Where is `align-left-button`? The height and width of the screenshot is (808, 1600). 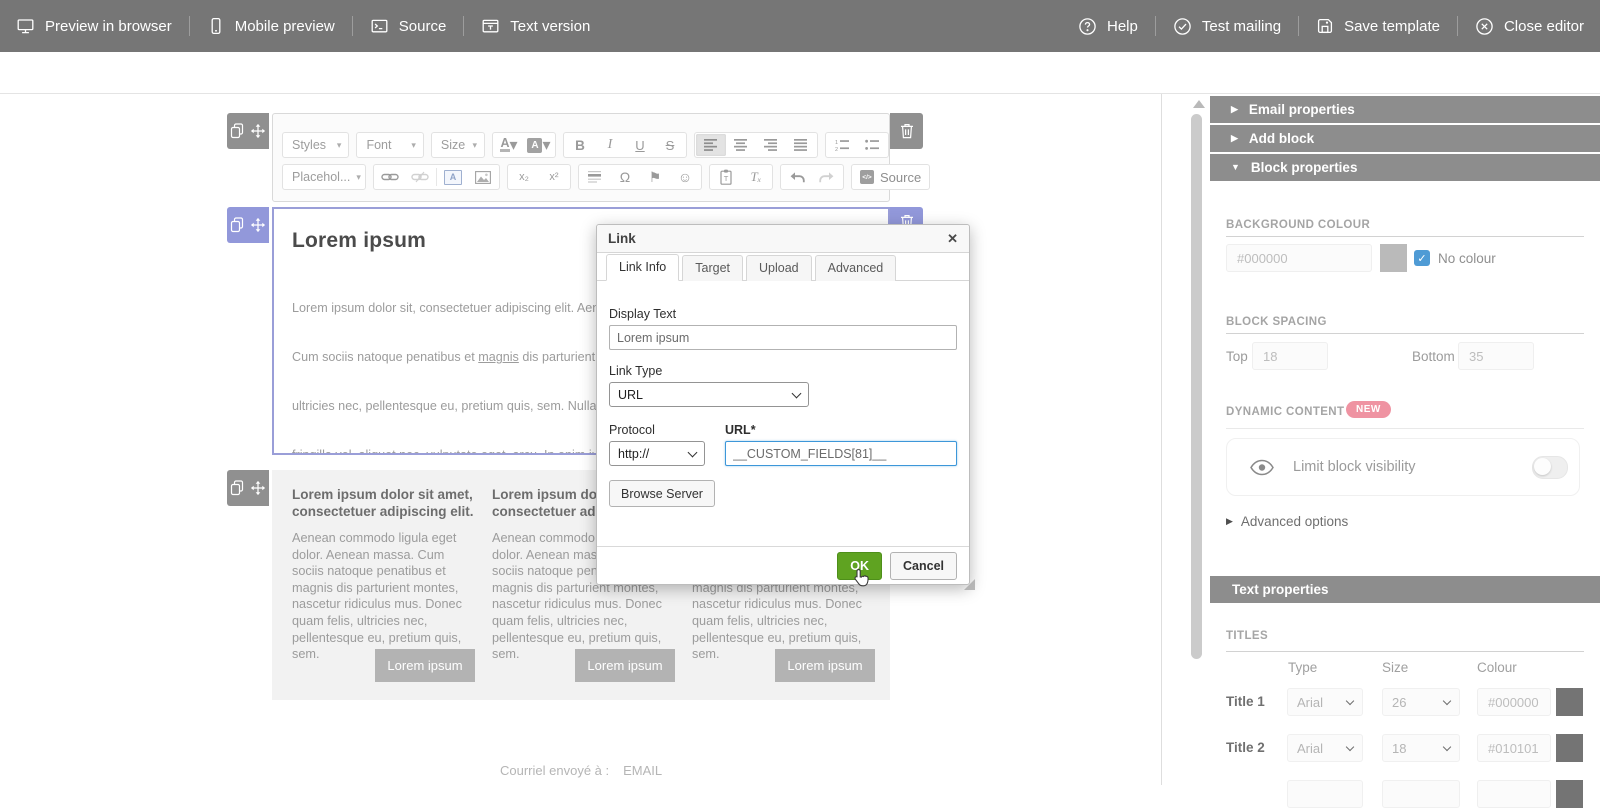 align-left-button is located at coordinates (711, 145).